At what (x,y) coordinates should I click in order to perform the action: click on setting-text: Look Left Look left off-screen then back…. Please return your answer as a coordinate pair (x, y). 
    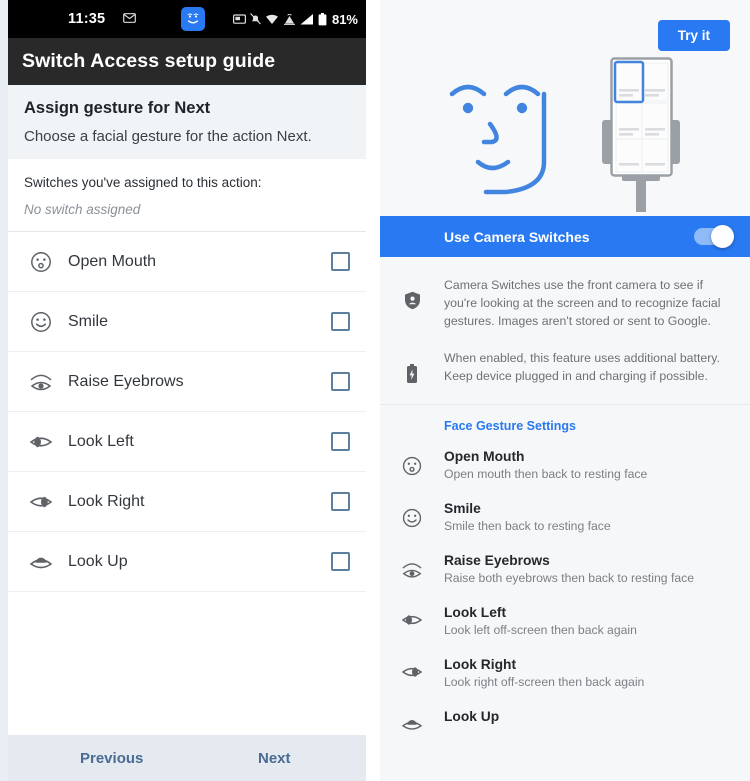
    Looking at the image, I should click on (540, 621).